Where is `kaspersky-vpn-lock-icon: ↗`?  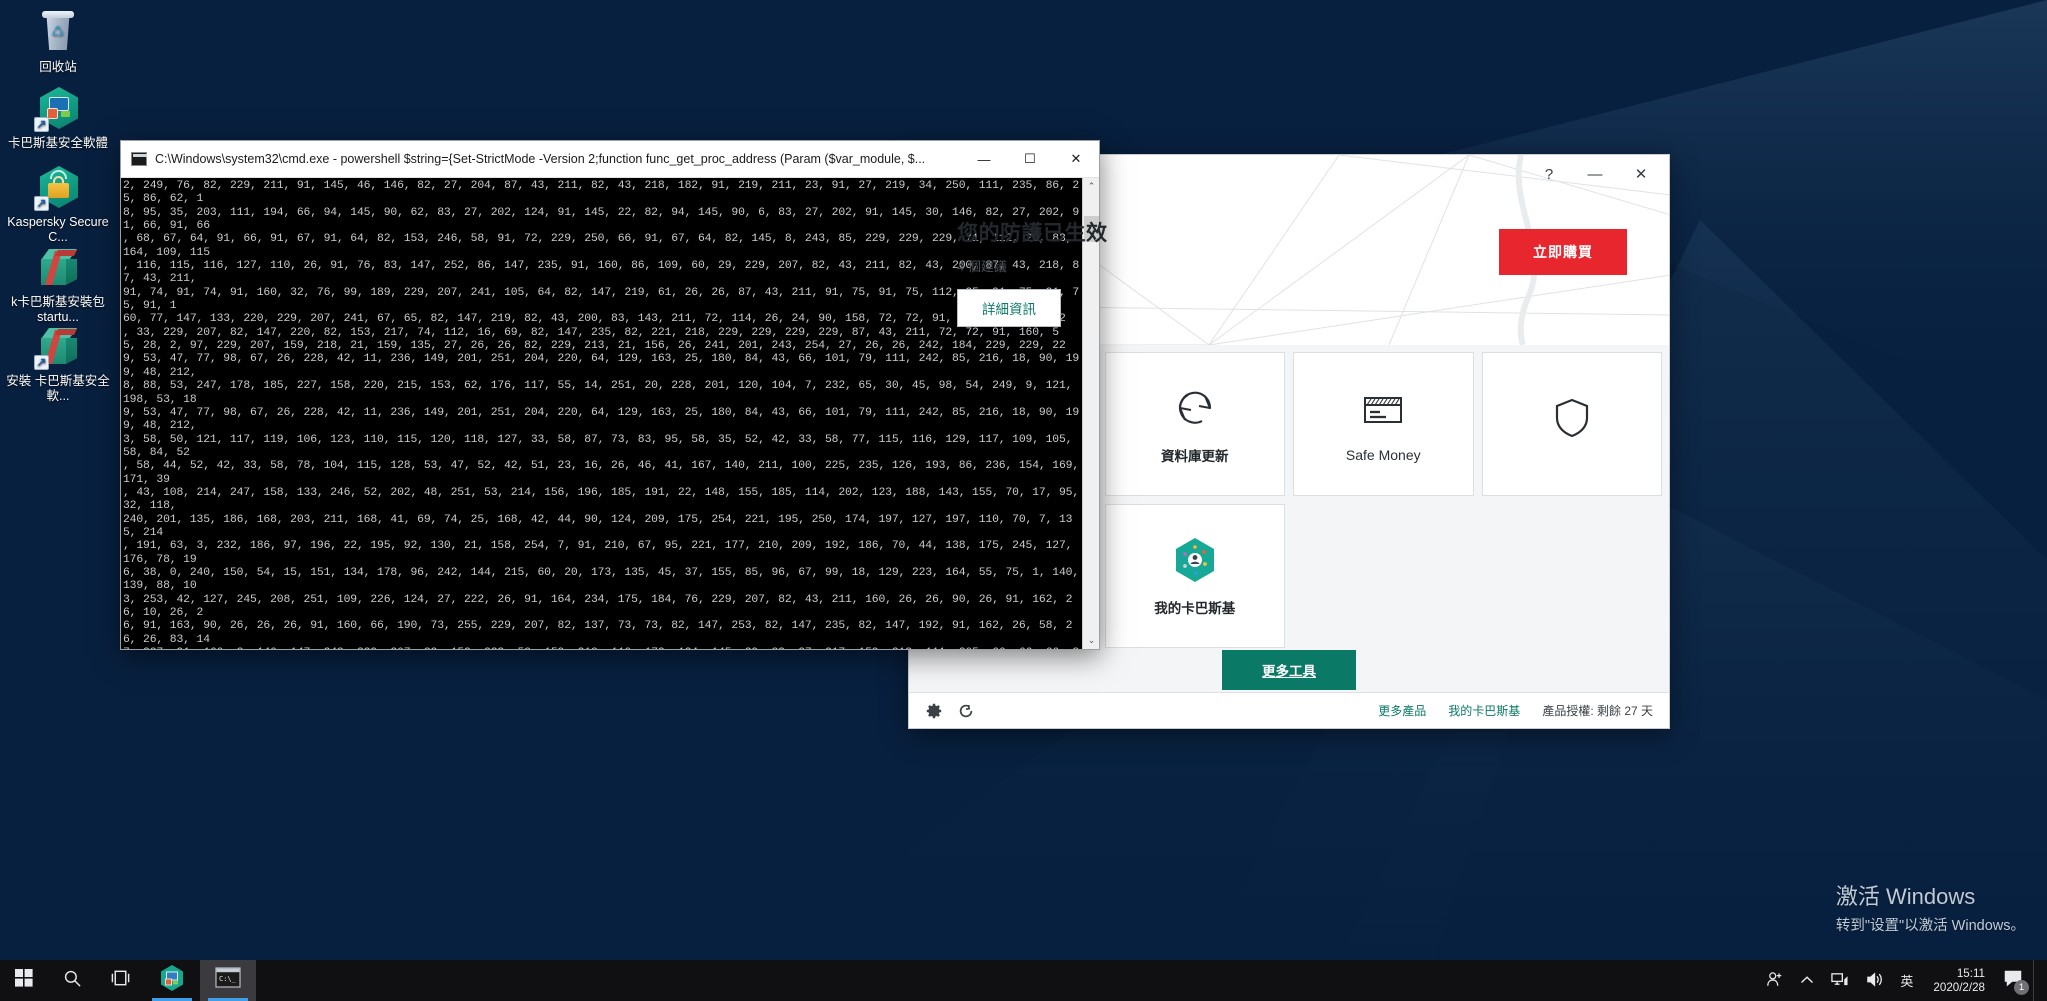 kaspersky-vpn-lock-icon: ↗ is located at coordinates (58, 187).